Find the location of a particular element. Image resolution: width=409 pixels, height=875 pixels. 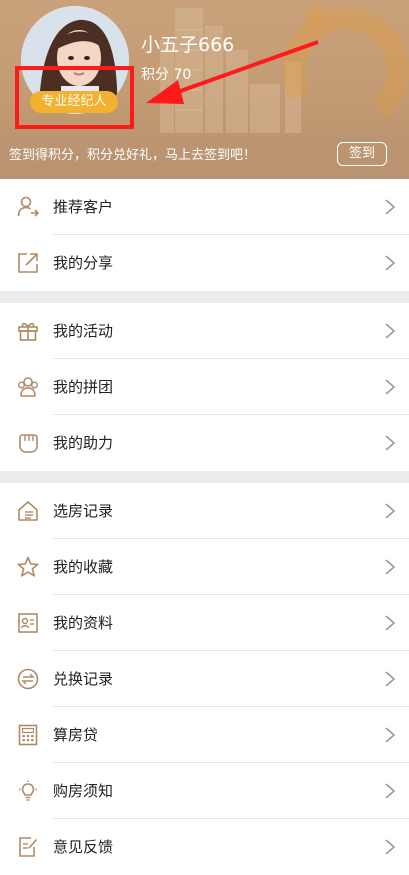

signin-button: 签到 is located at coordinates (362, 154).